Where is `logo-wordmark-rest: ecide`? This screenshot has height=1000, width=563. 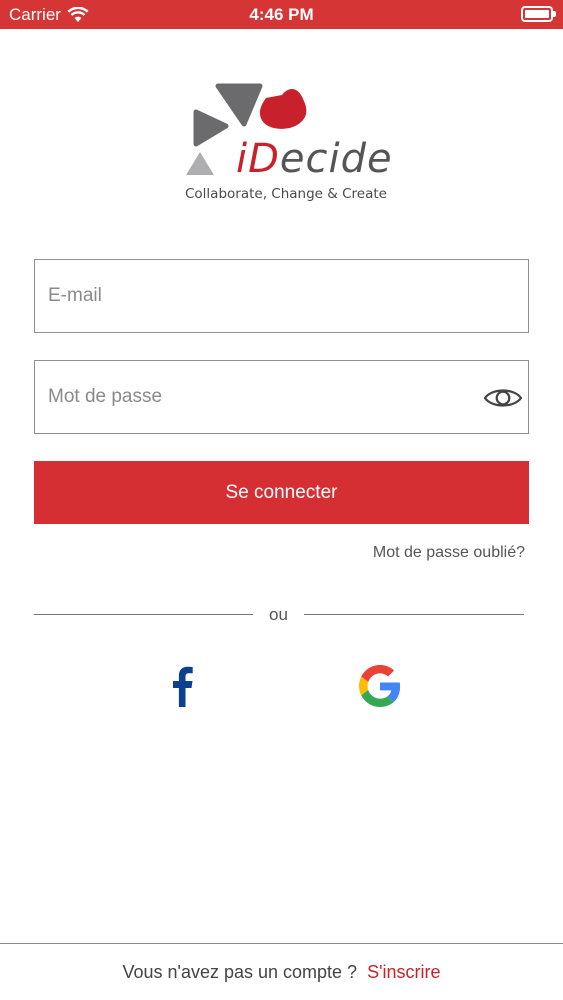
logo-wordmark-rest: ecide is located at coordinates (336, 159).